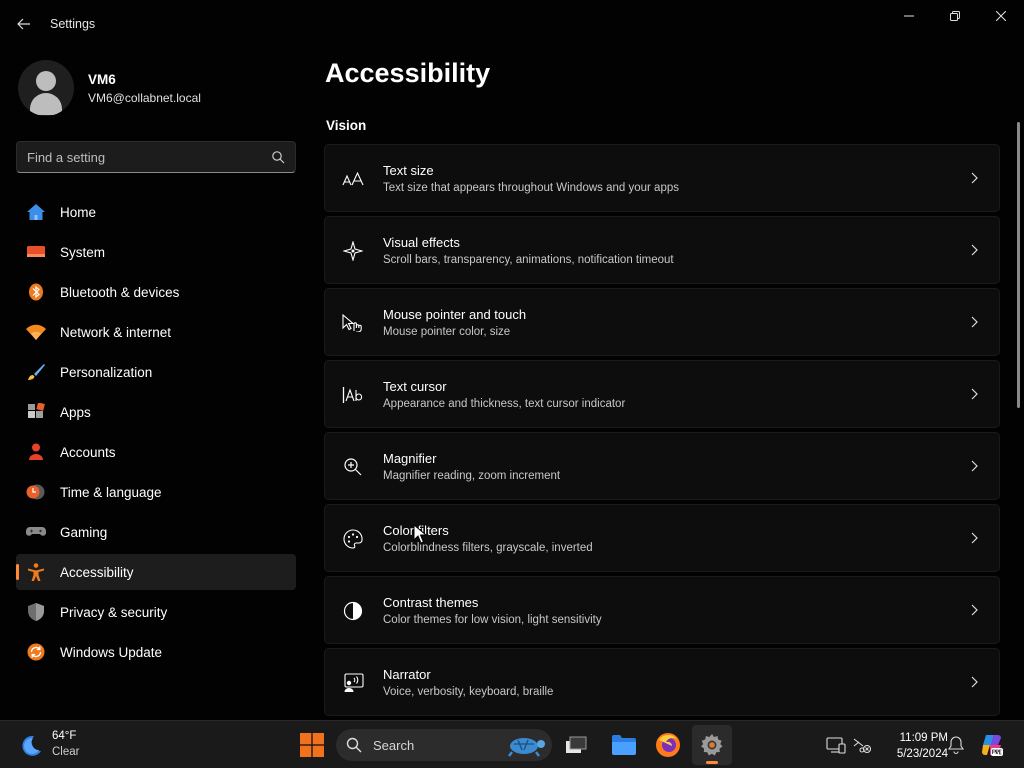 The width and height of the screenshot is (1024, 768). What do you see at coordinates (97, 572) in the screenshot?
I see `sidebar-item-label: Accessibility` at bounding box center [97, 572].